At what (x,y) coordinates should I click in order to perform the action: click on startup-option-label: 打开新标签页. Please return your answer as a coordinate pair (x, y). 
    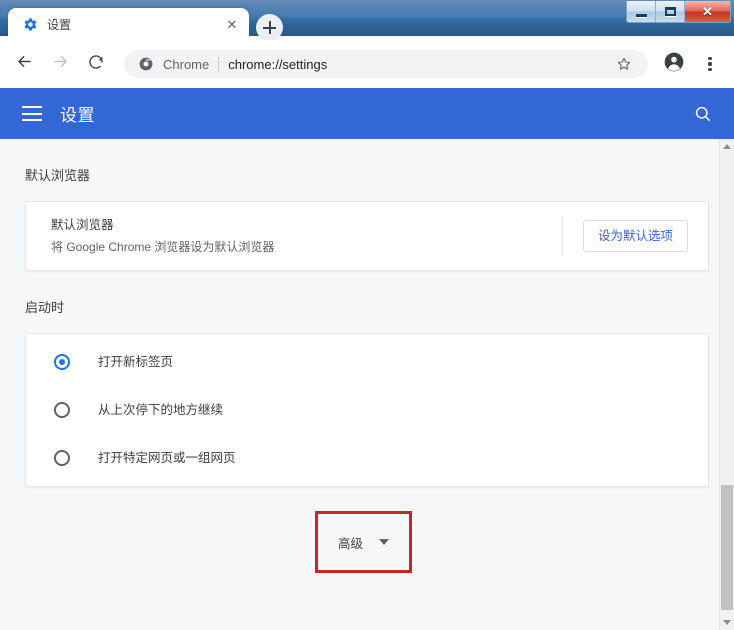
    Looking at the image, I should click on (136, 362).